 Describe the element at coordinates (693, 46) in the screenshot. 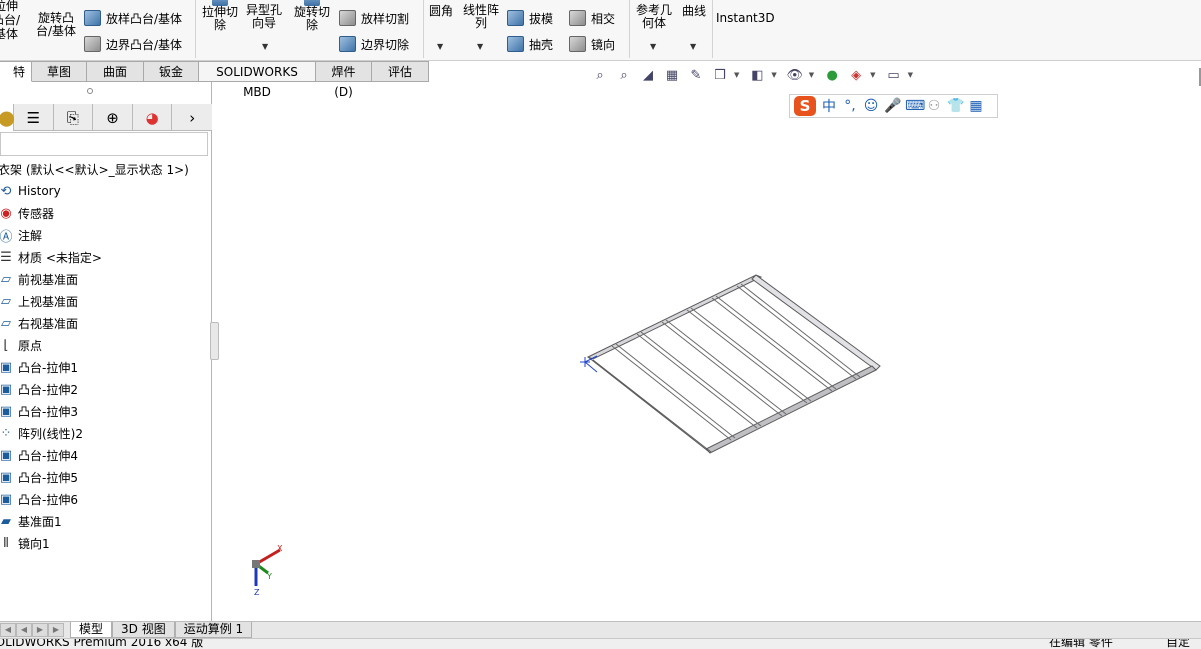

I see `curves-dropdown-icon: ▼` at that location.